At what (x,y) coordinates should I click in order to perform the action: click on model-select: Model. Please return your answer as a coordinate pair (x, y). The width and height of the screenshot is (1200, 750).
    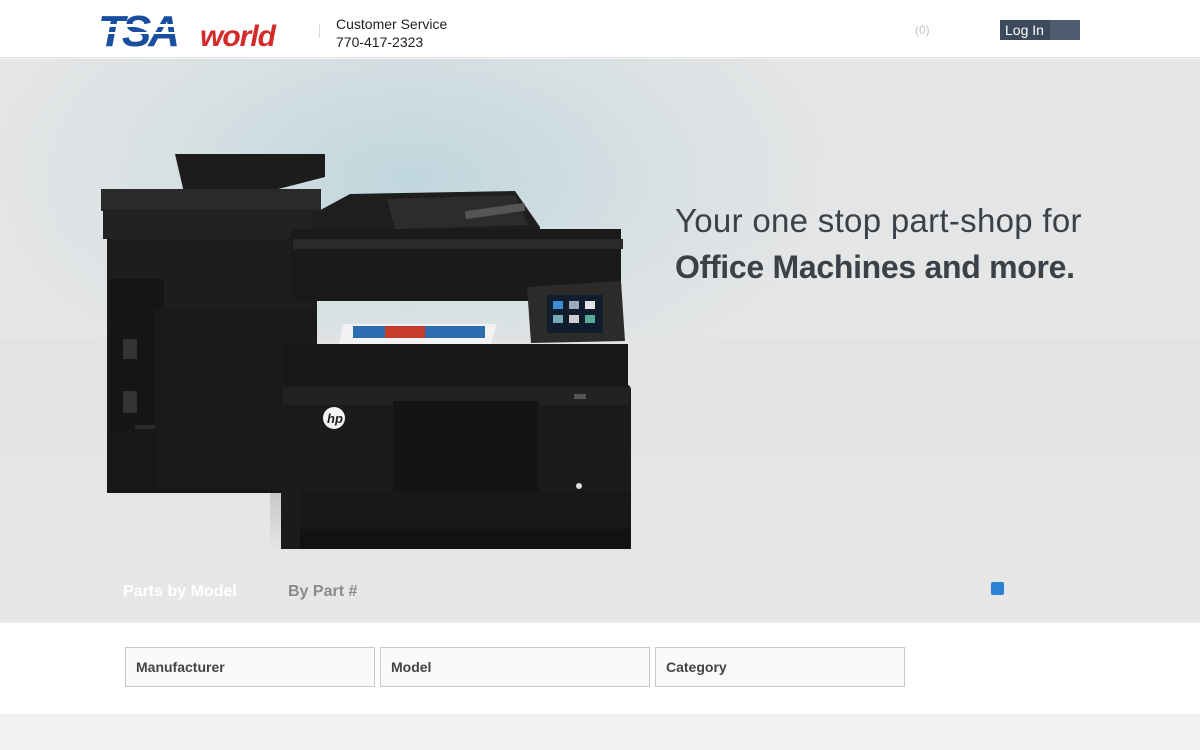
    Looking at the image, I should click on (515, 667).